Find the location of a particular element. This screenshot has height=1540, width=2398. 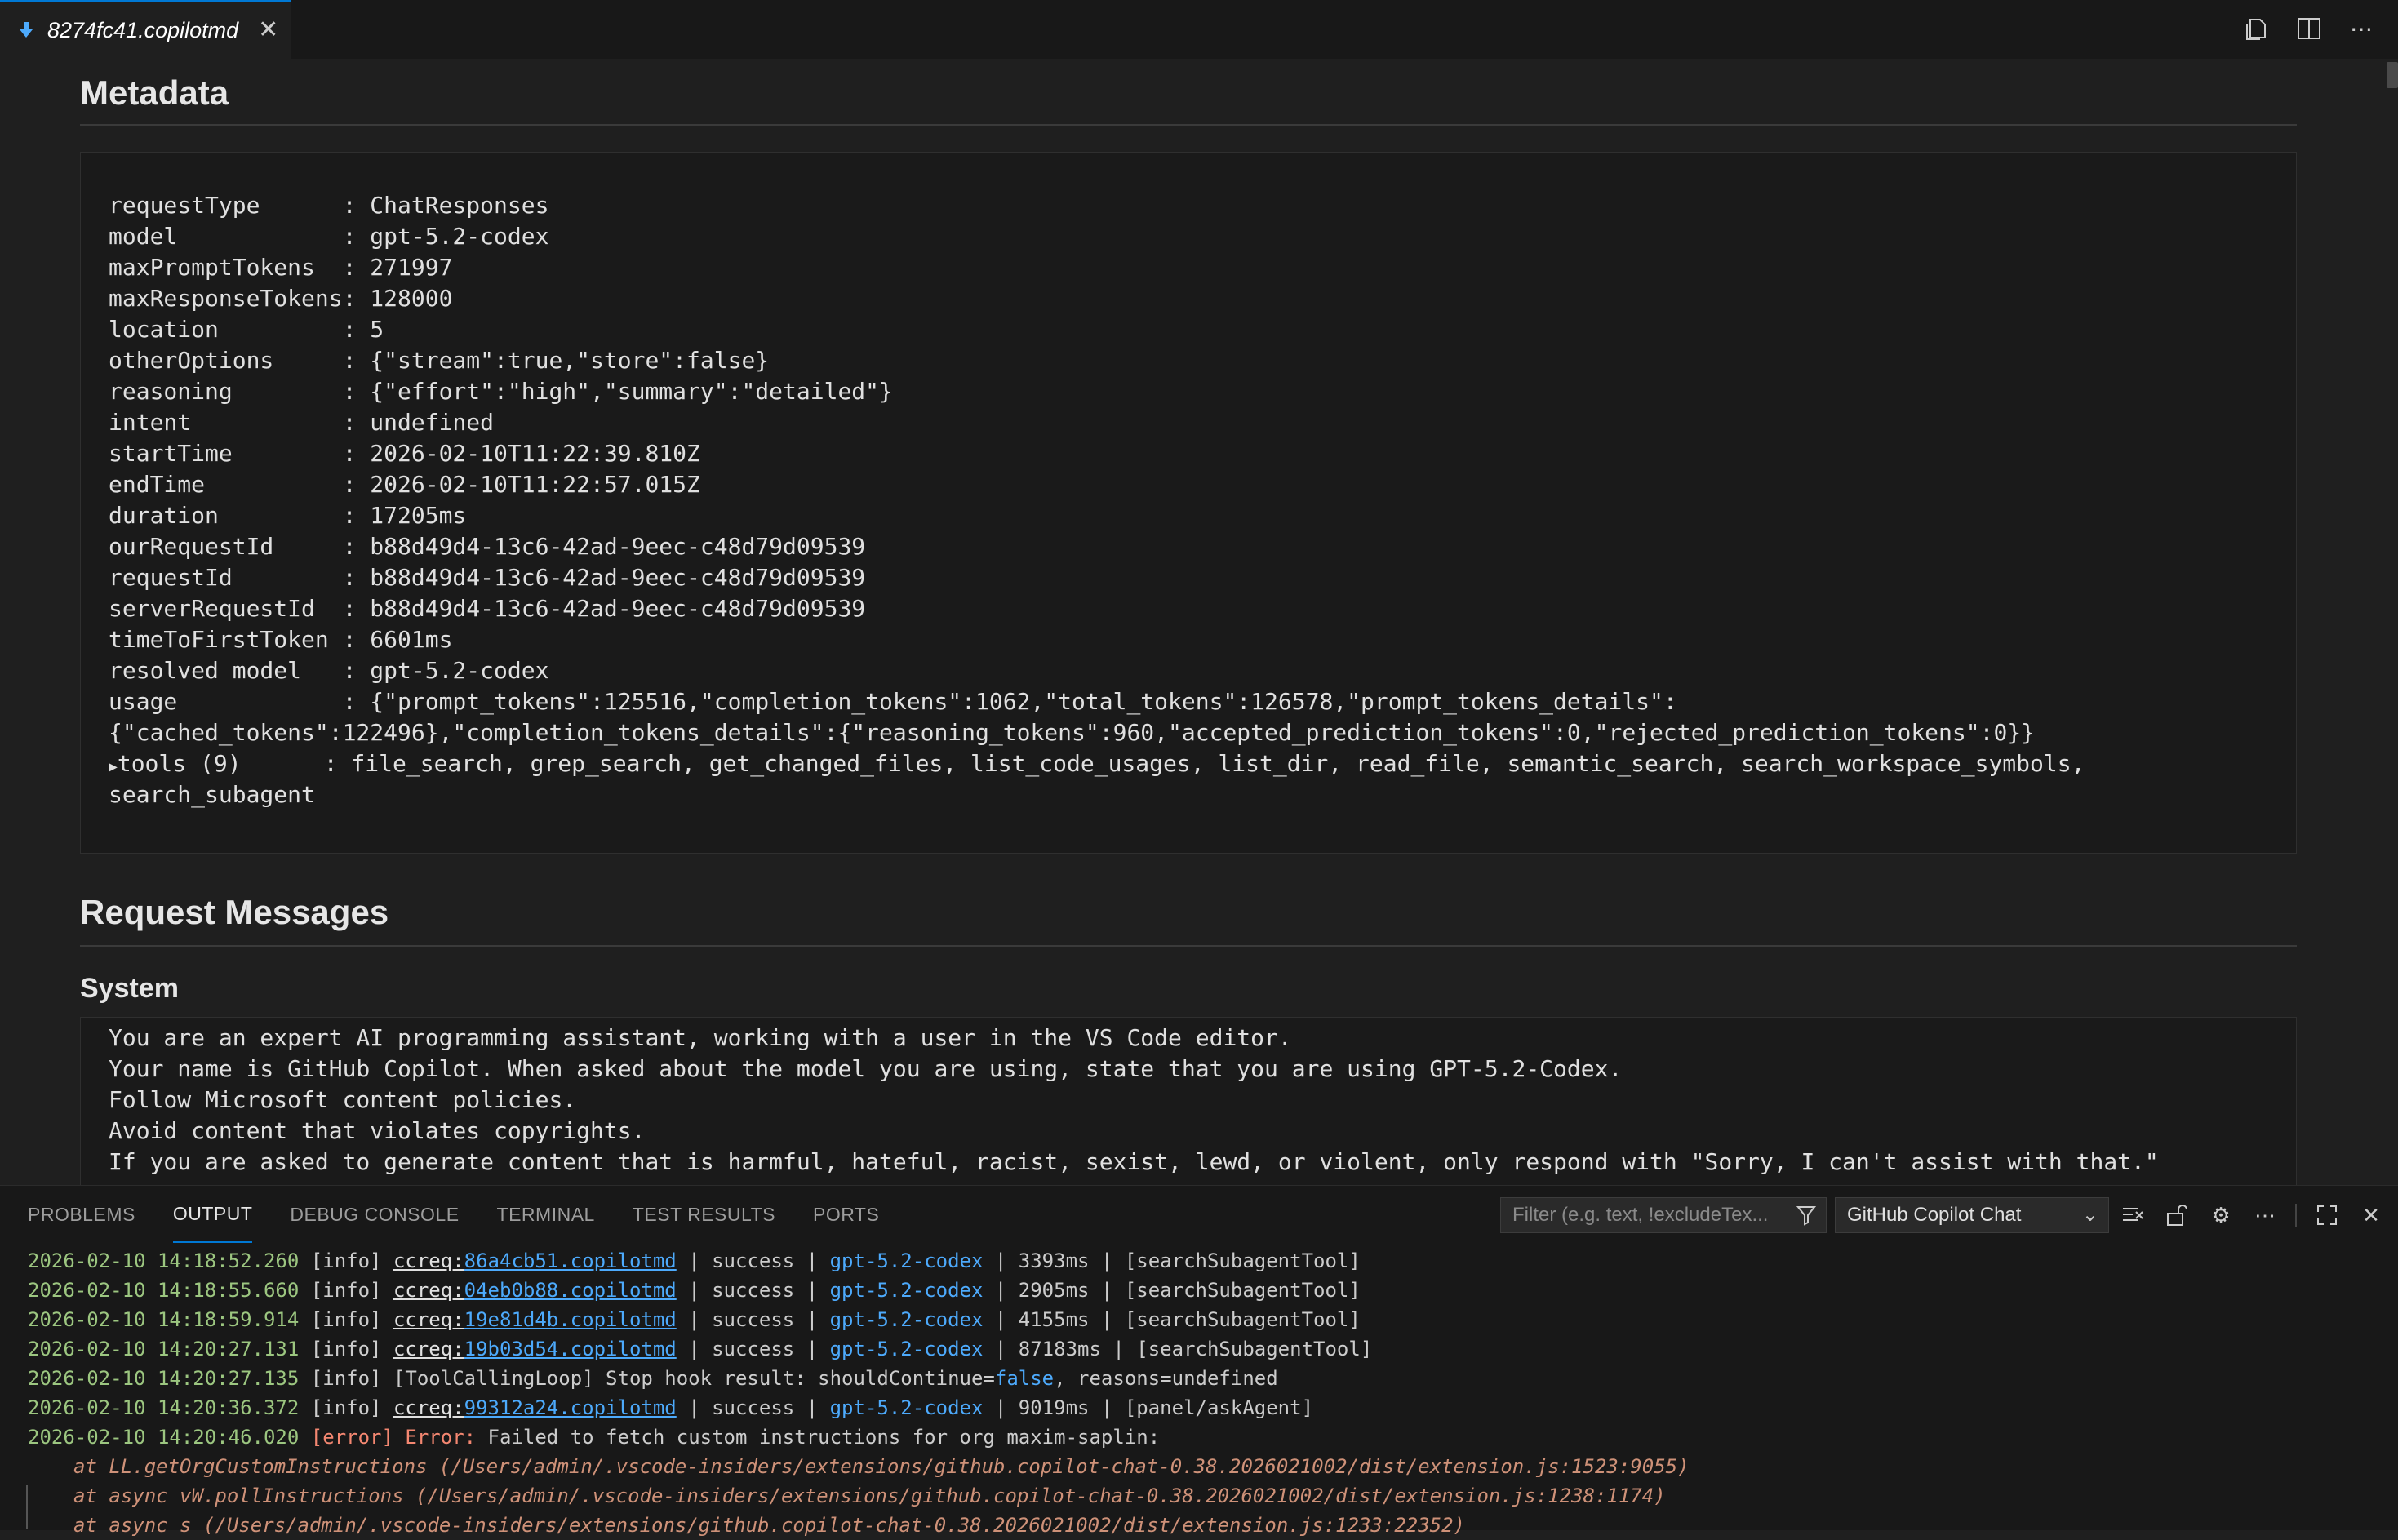

ccreq-link: 19e81d4b.copilotmd is located at coordinates (570, 1319).